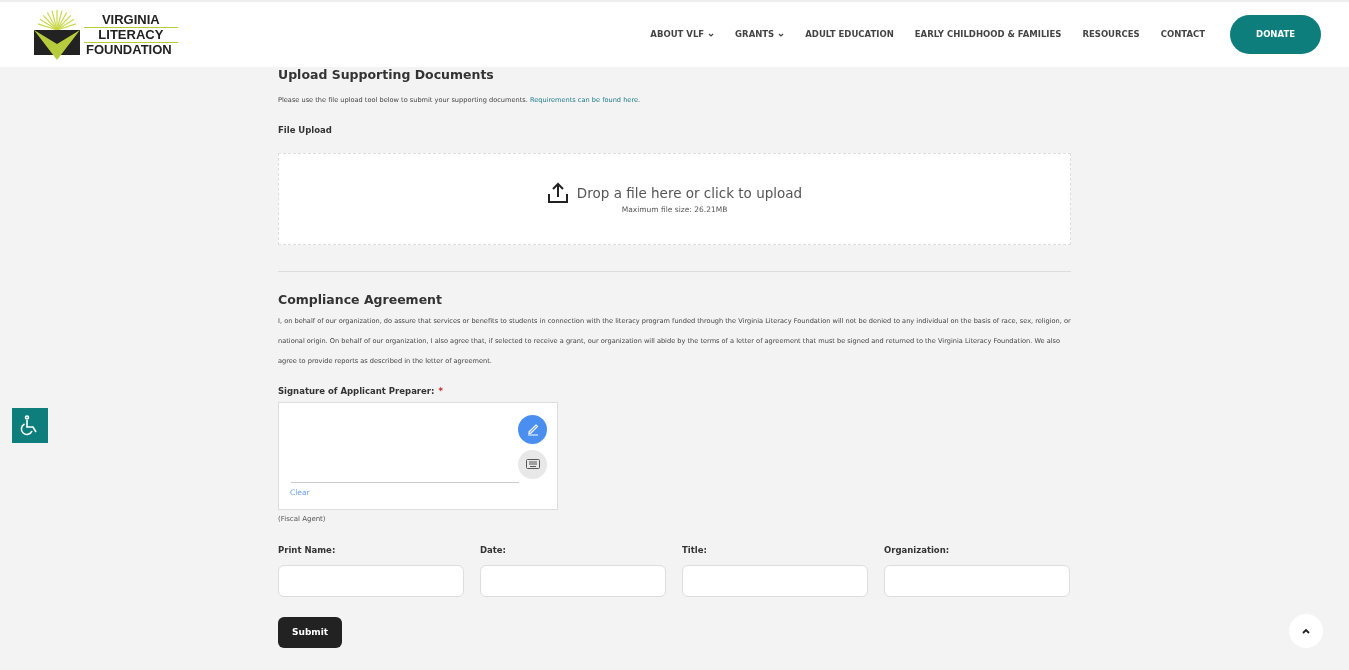  I want to click on logo-mark-icon, so click(57, 34).